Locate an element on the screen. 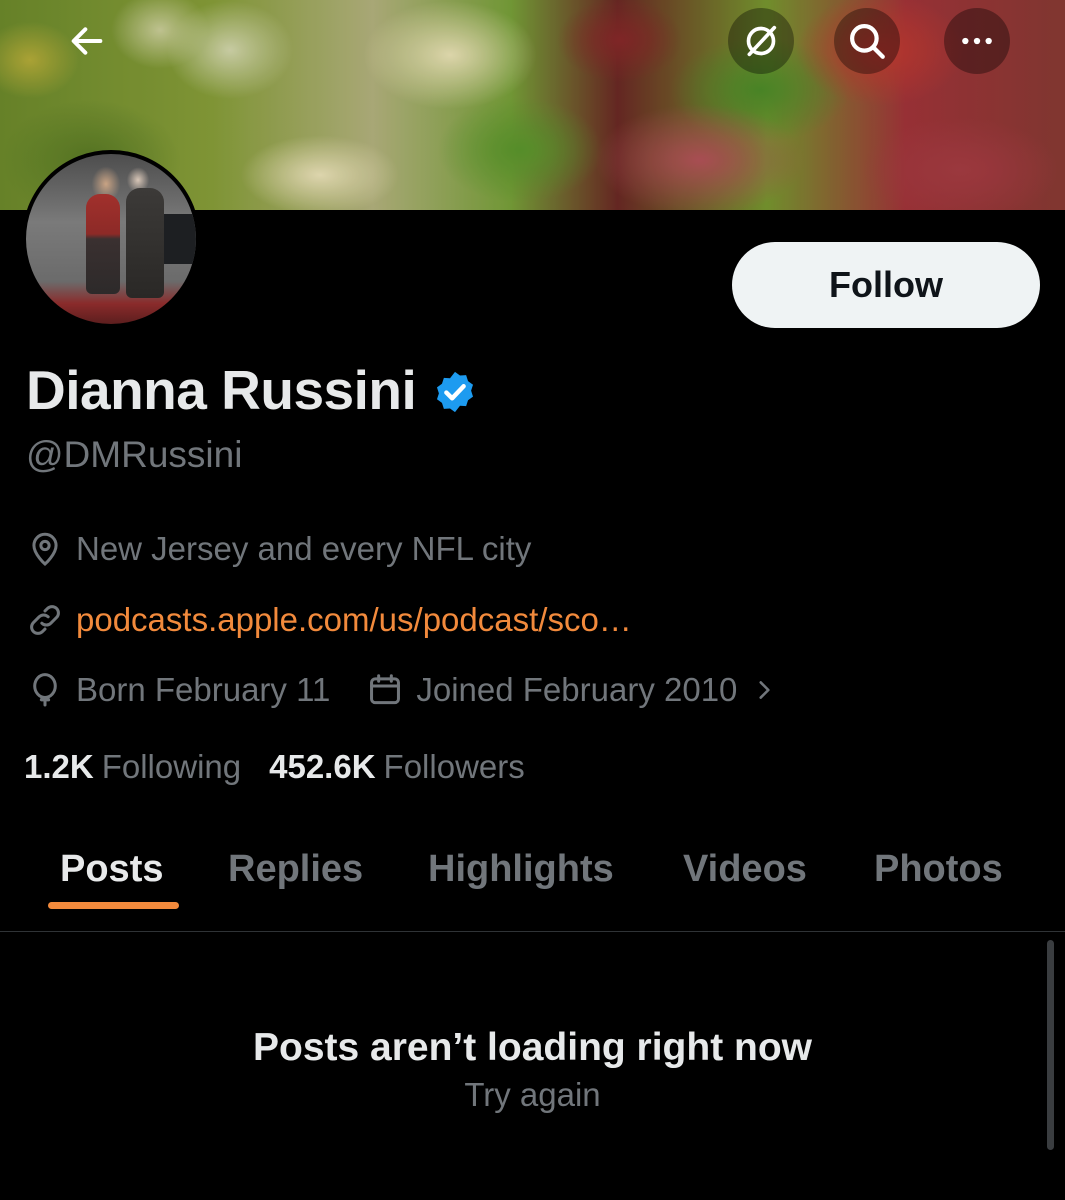 The image size is (1065, 1200). grok-icon is located at coordinates (761, 41).